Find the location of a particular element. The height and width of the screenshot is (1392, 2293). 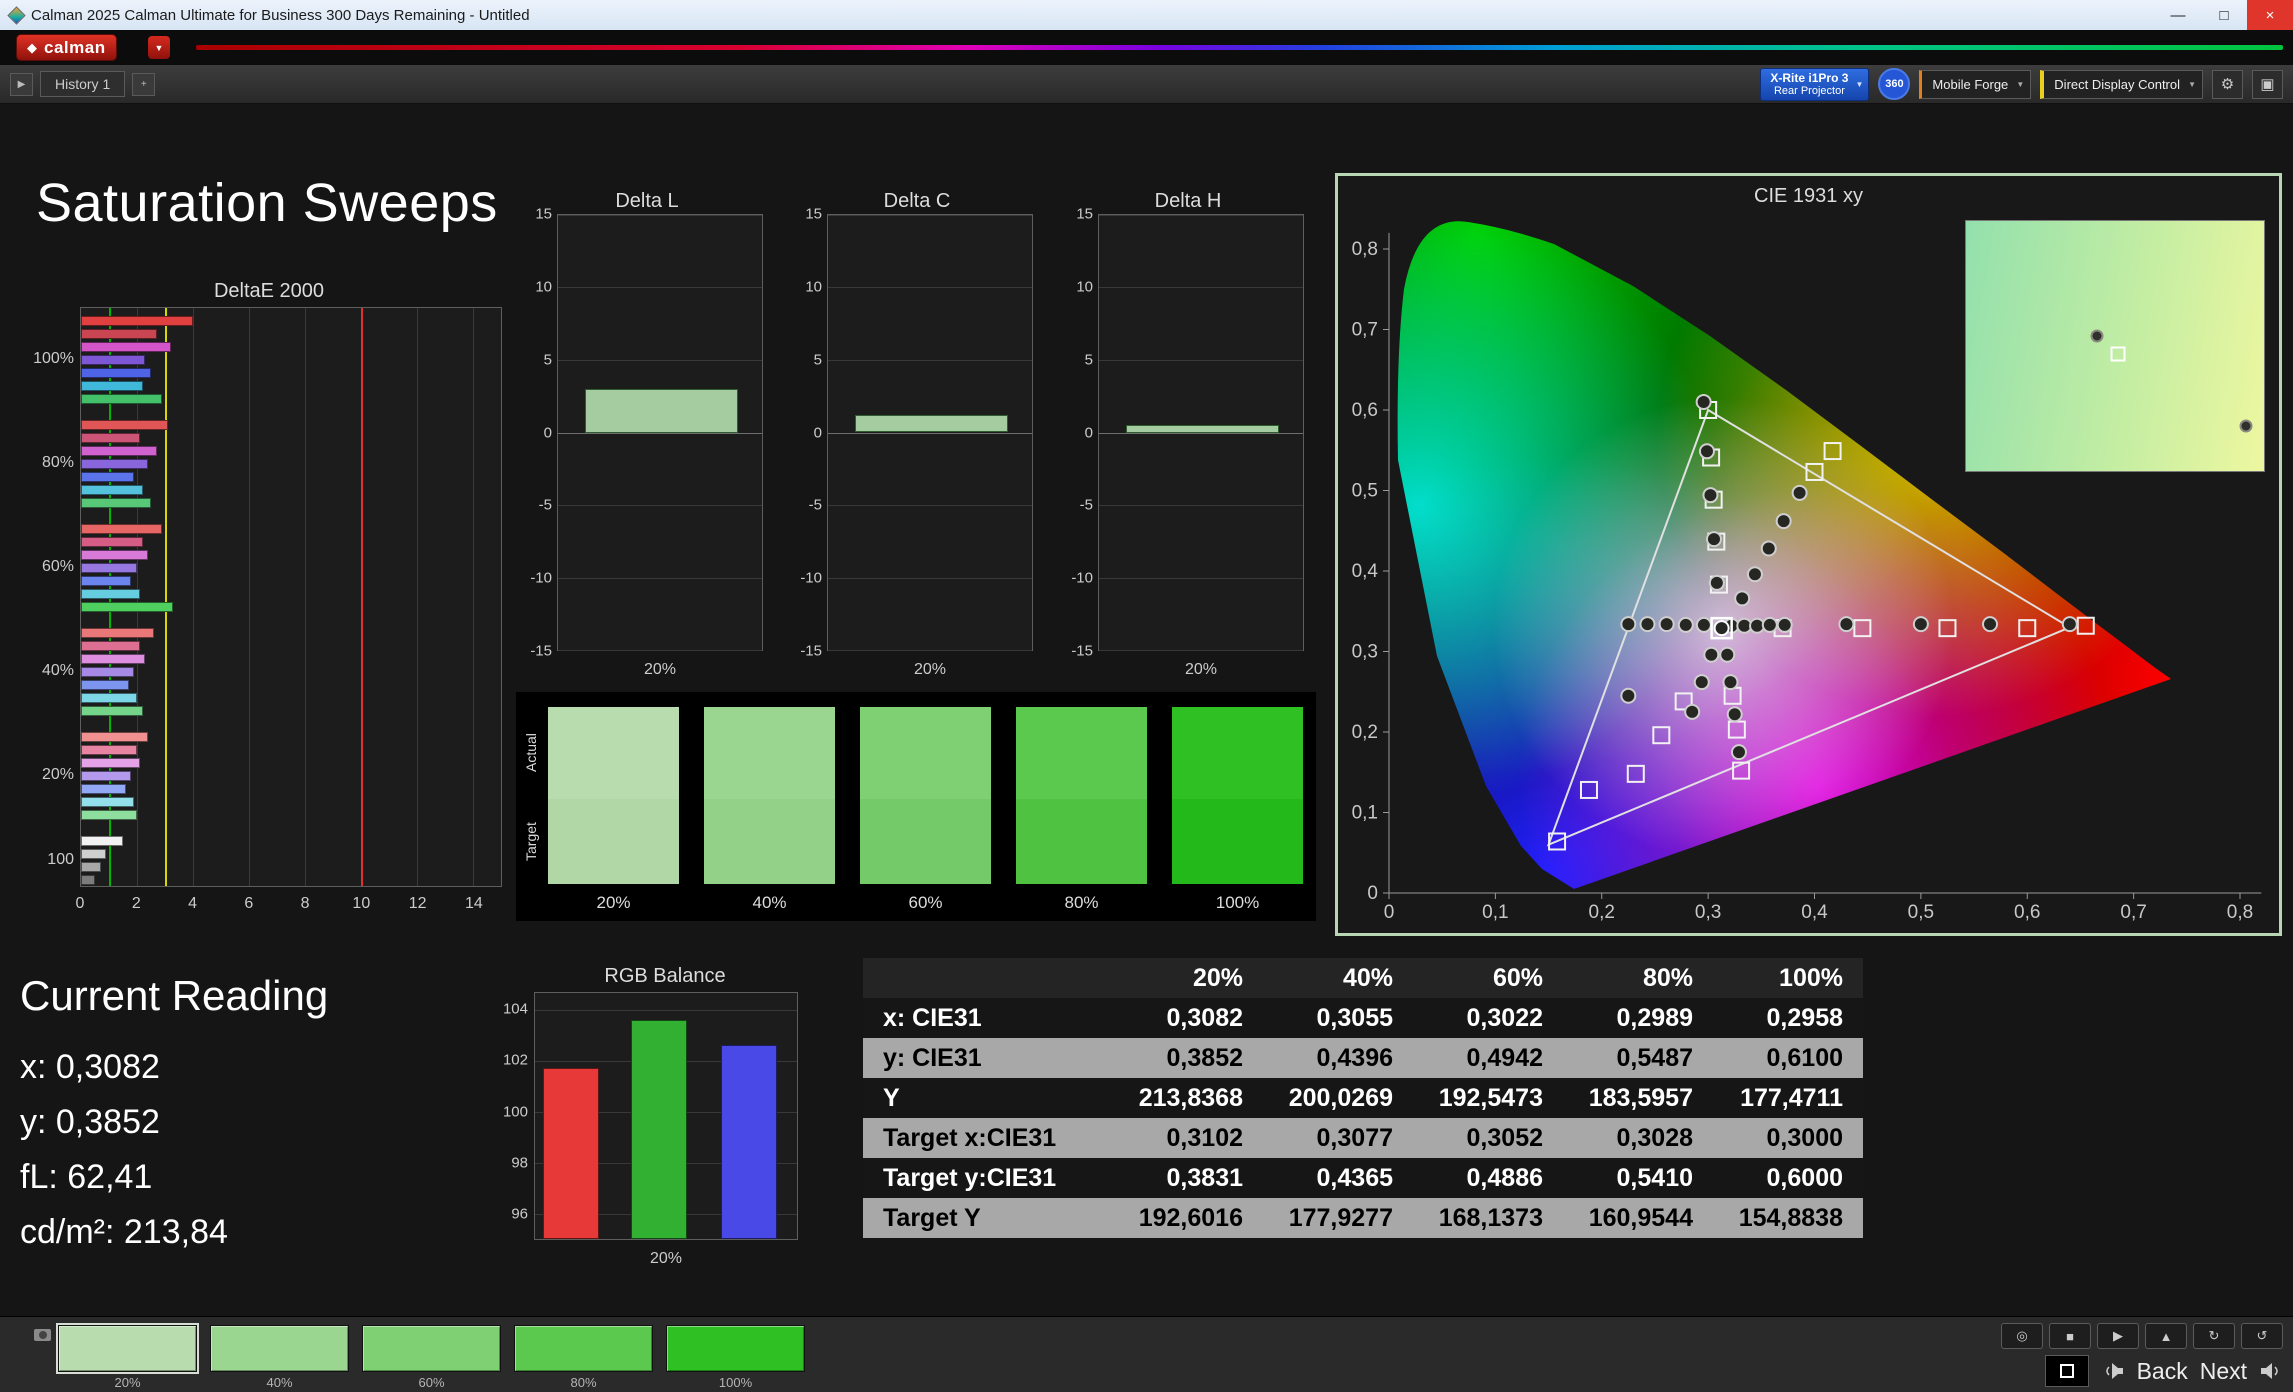

svg-text: 0,4 is located at coordinates (1365, 571).